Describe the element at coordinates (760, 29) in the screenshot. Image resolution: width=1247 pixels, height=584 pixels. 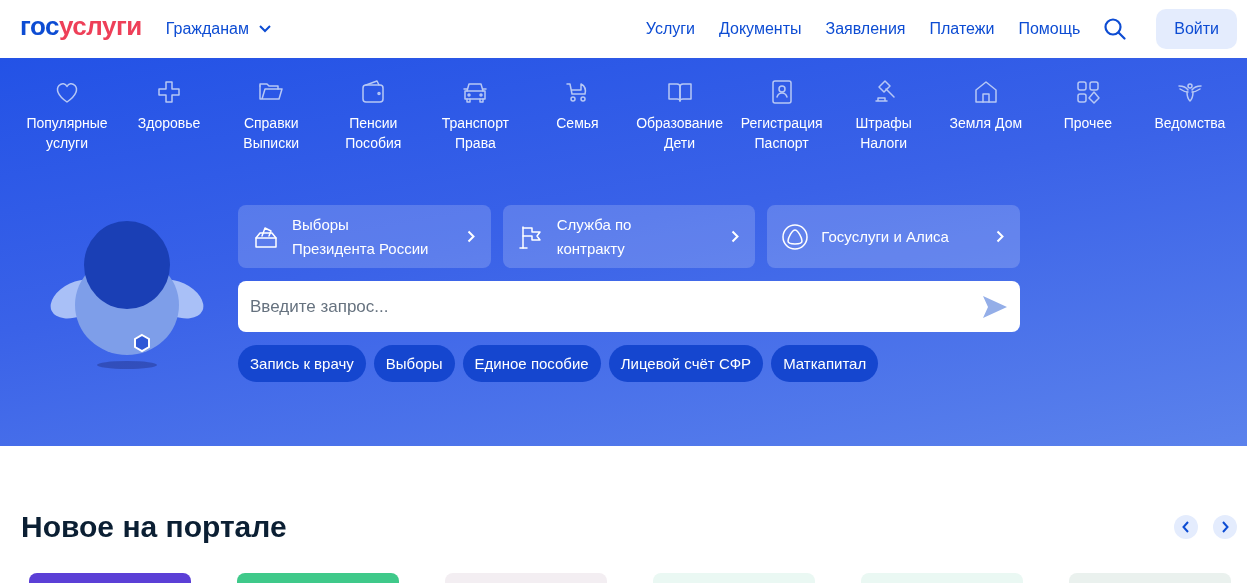
I see `nav-link: Документы` at that location.